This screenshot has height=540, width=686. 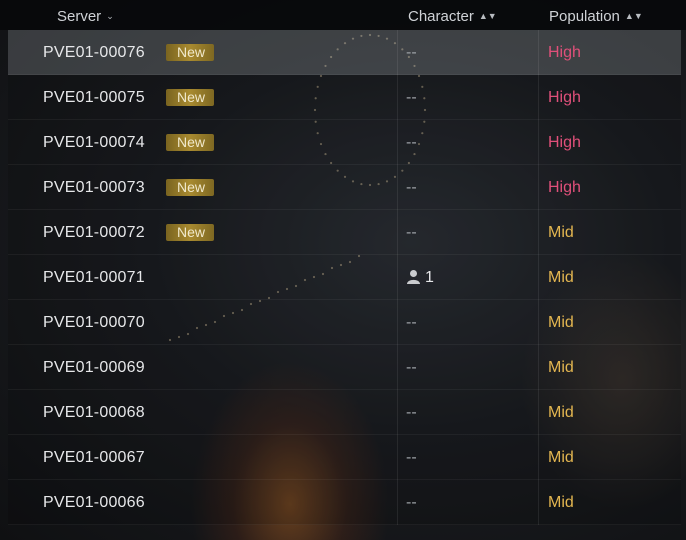 What do you see at coordinates (584, 16) in the screenshot?
I see `population-header-label: Population` at bounding box center [584, 16].